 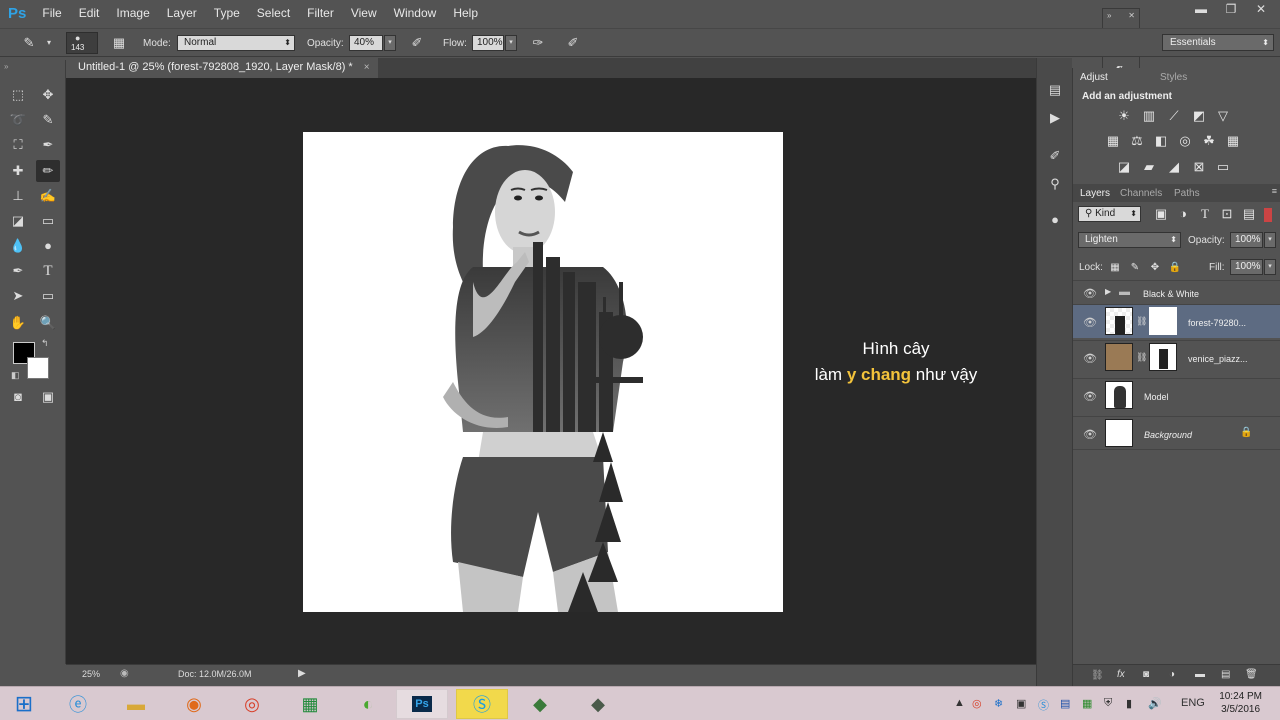 What do you see at coordinates (1274, 191) in the screenshot?
I see `panel-menu-icon: ≡` at bounding box center [1274, 191].